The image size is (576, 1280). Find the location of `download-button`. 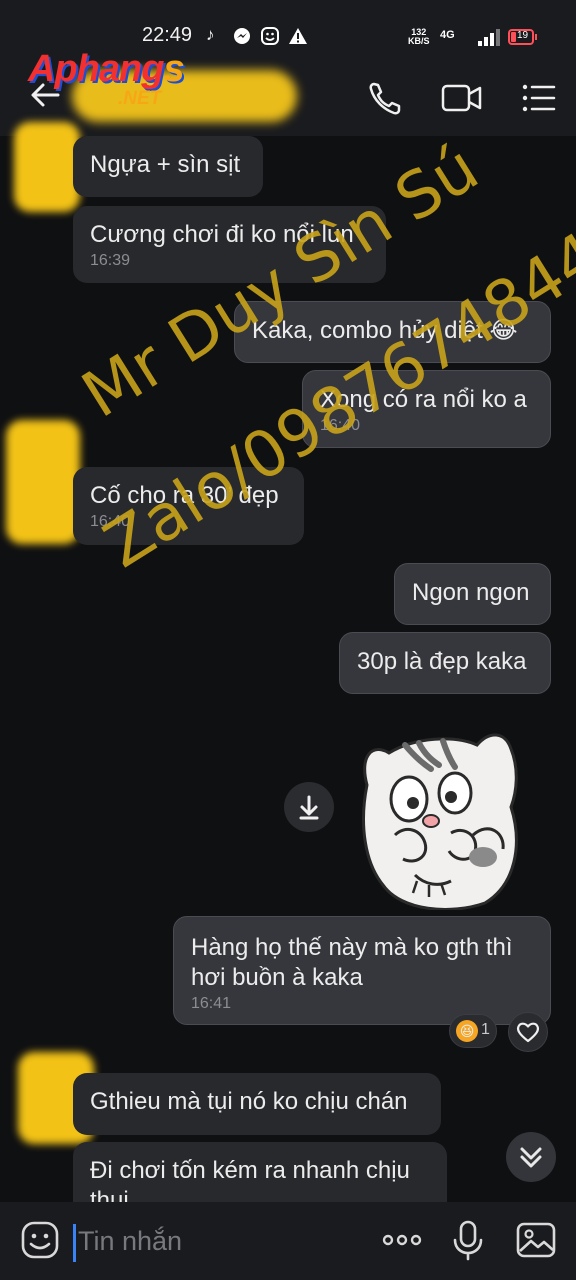

download-button is located at coordinates (309, 807).